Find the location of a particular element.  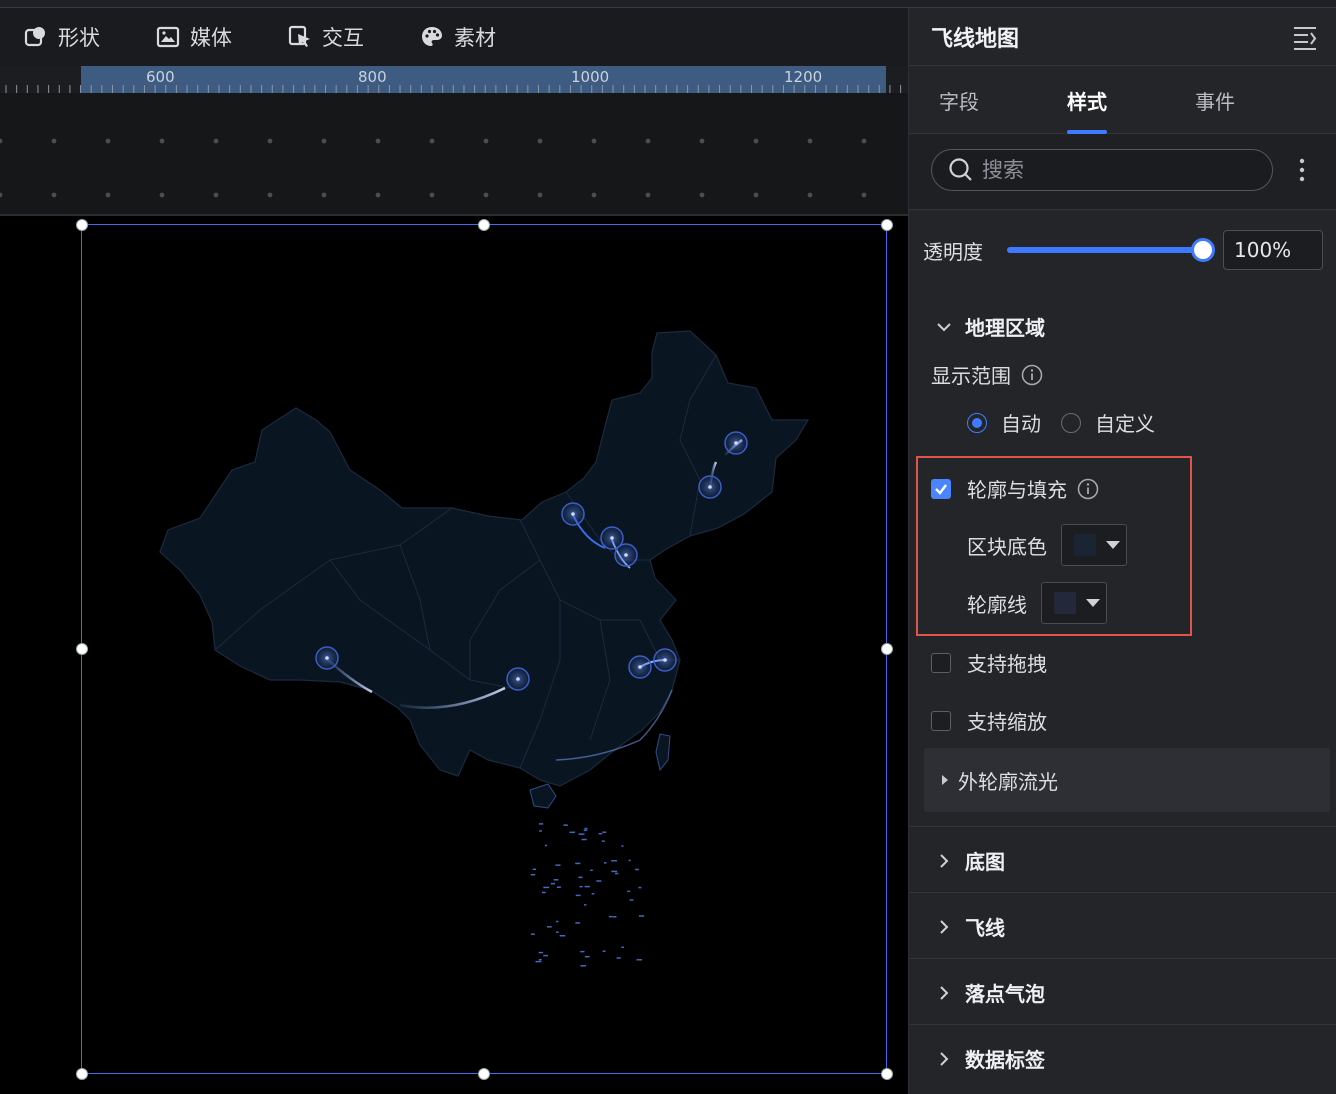

resize-handle-bottom is located at coordinates (484, 1074).